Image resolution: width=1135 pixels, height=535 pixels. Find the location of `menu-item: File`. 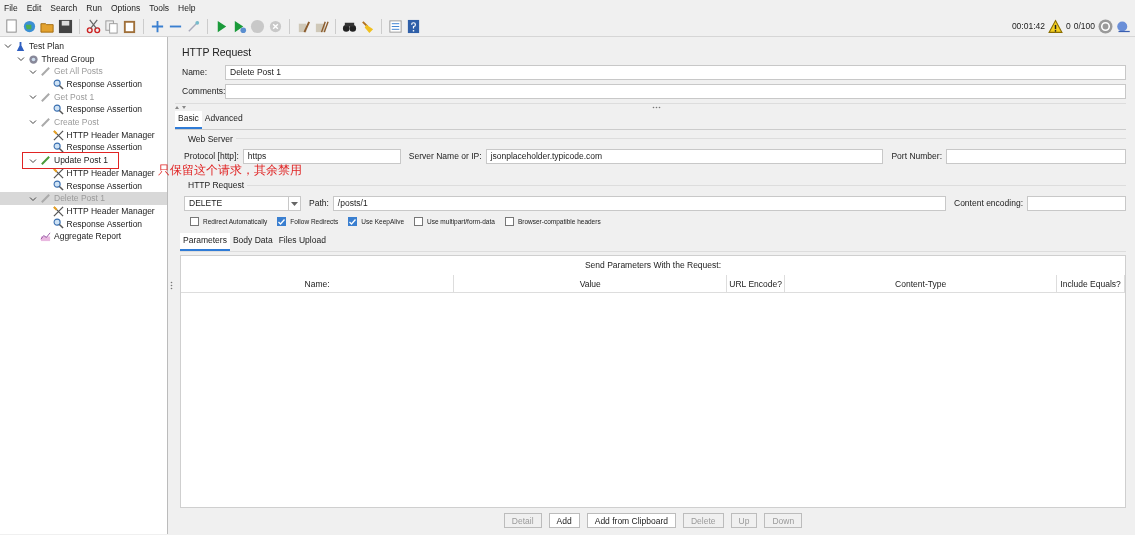

menu-item: File is located at coordinates (11, 8).